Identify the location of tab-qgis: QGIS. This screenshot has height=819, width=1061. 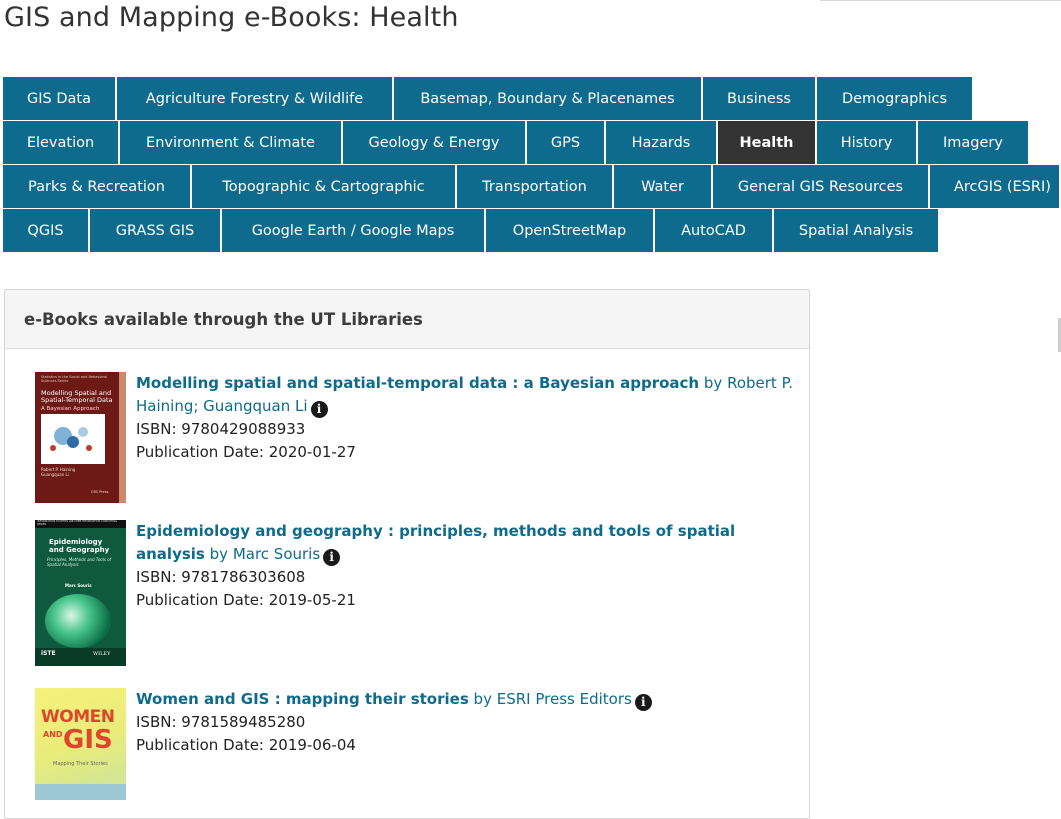
(45, 230).